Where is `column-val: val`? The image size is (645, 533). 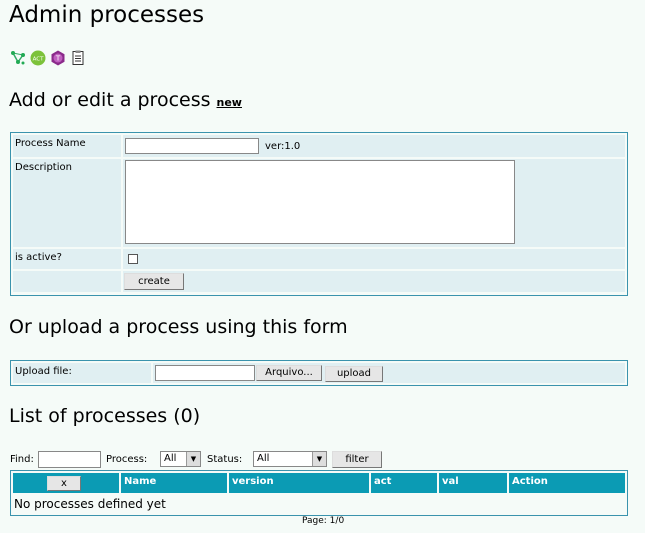 column-val: val is located at coordinates (473, 483).